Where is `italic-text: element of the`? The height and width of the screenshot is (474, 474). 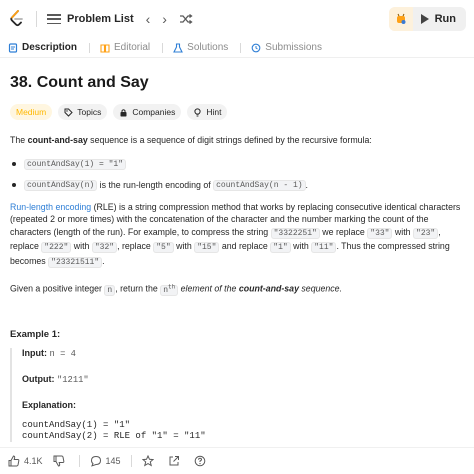
italic-text: element of the is located at coordinates (208, 288).